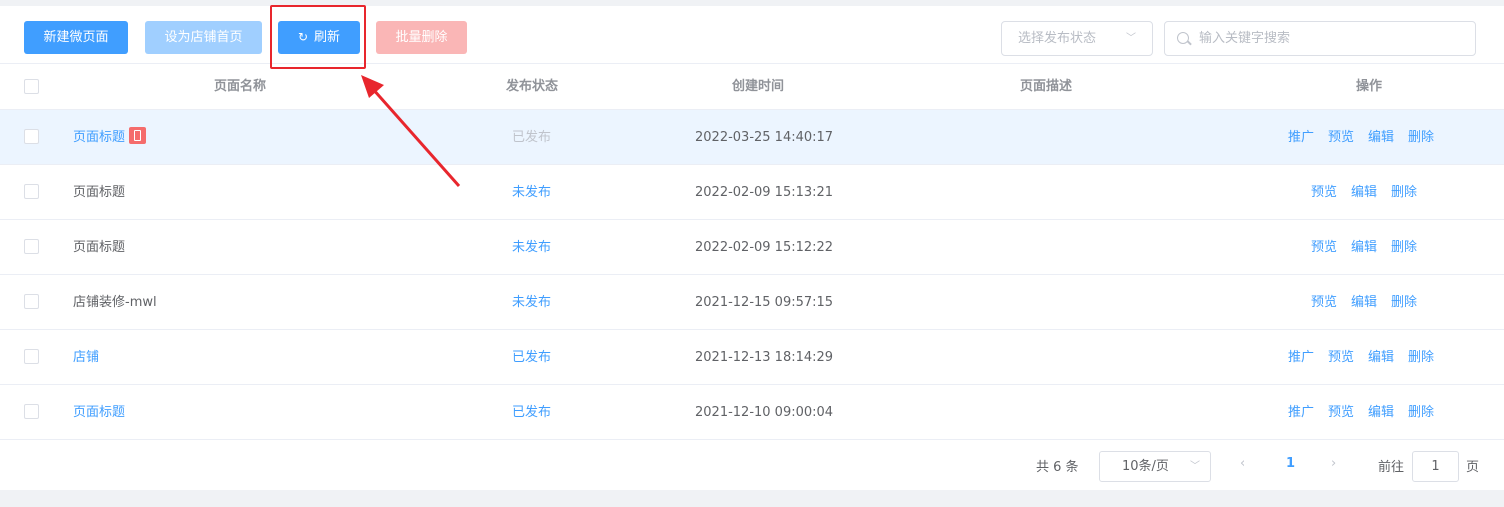 The image size is (1504, 507). I want to click on annotation-arrow-icon, so click(411, 131).